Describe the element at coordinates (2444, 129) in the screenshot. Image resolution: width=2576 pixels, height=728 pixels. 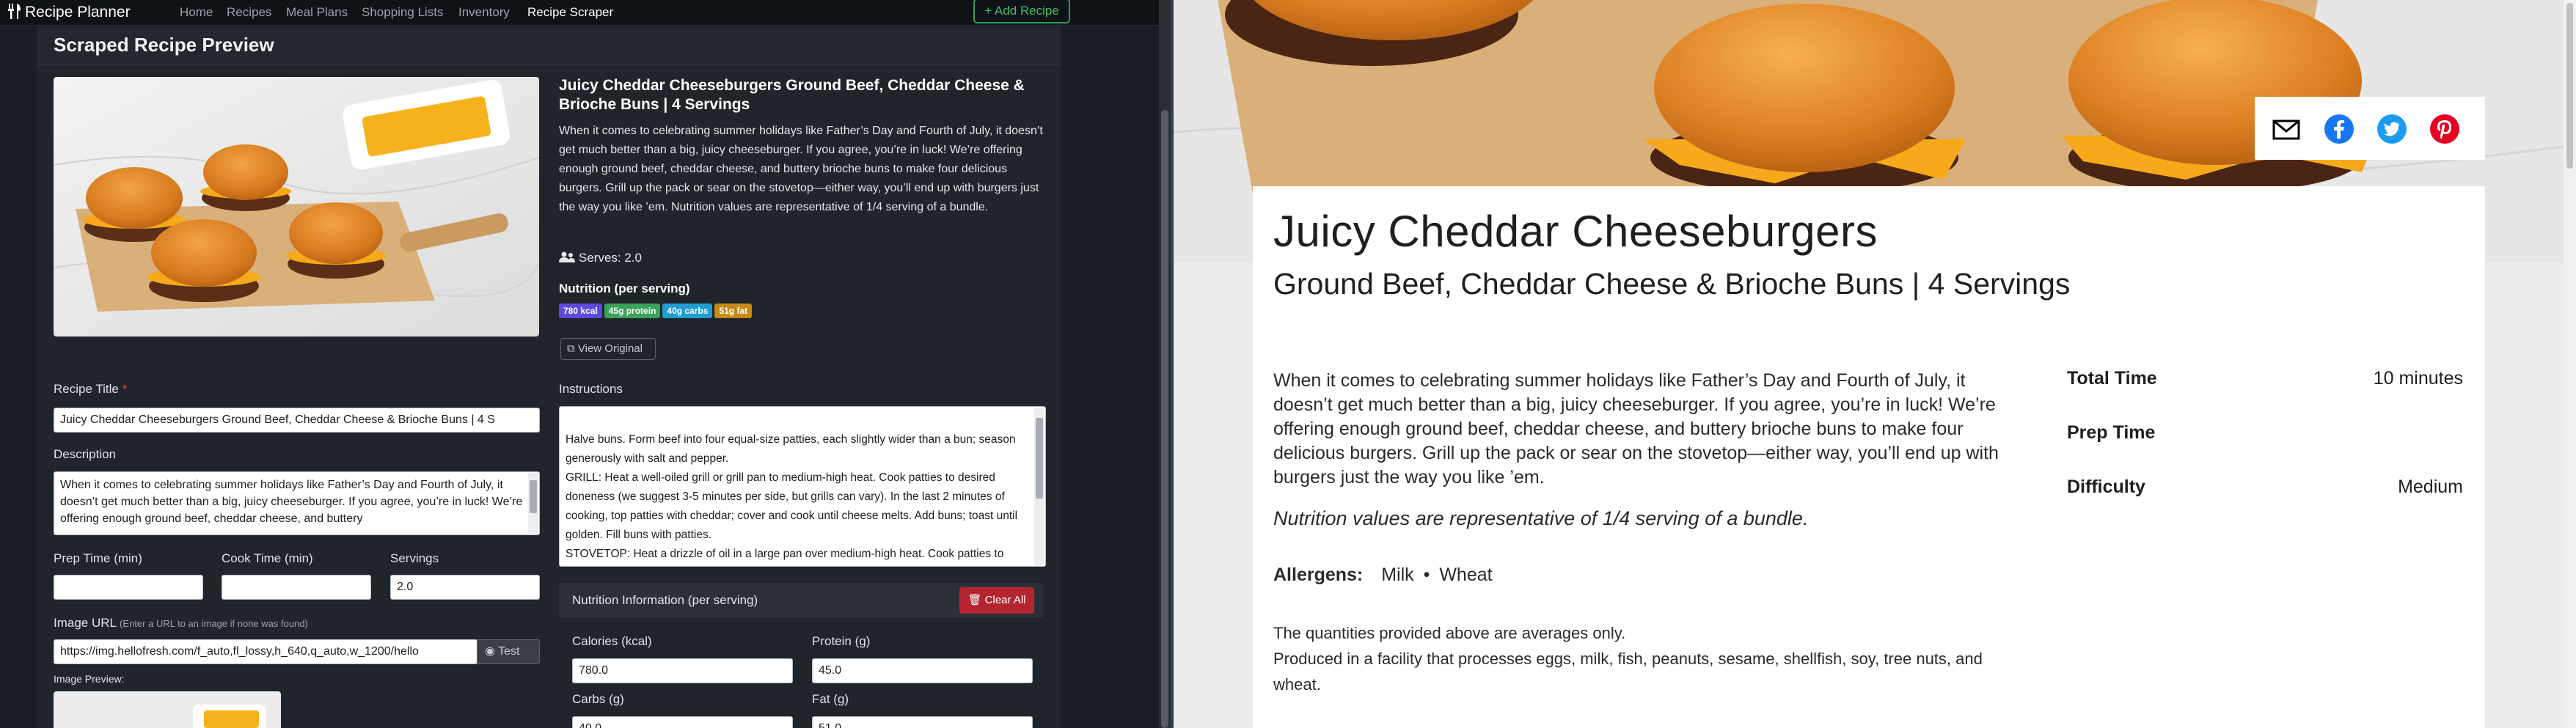
I see `pinterest-icon` at that location.